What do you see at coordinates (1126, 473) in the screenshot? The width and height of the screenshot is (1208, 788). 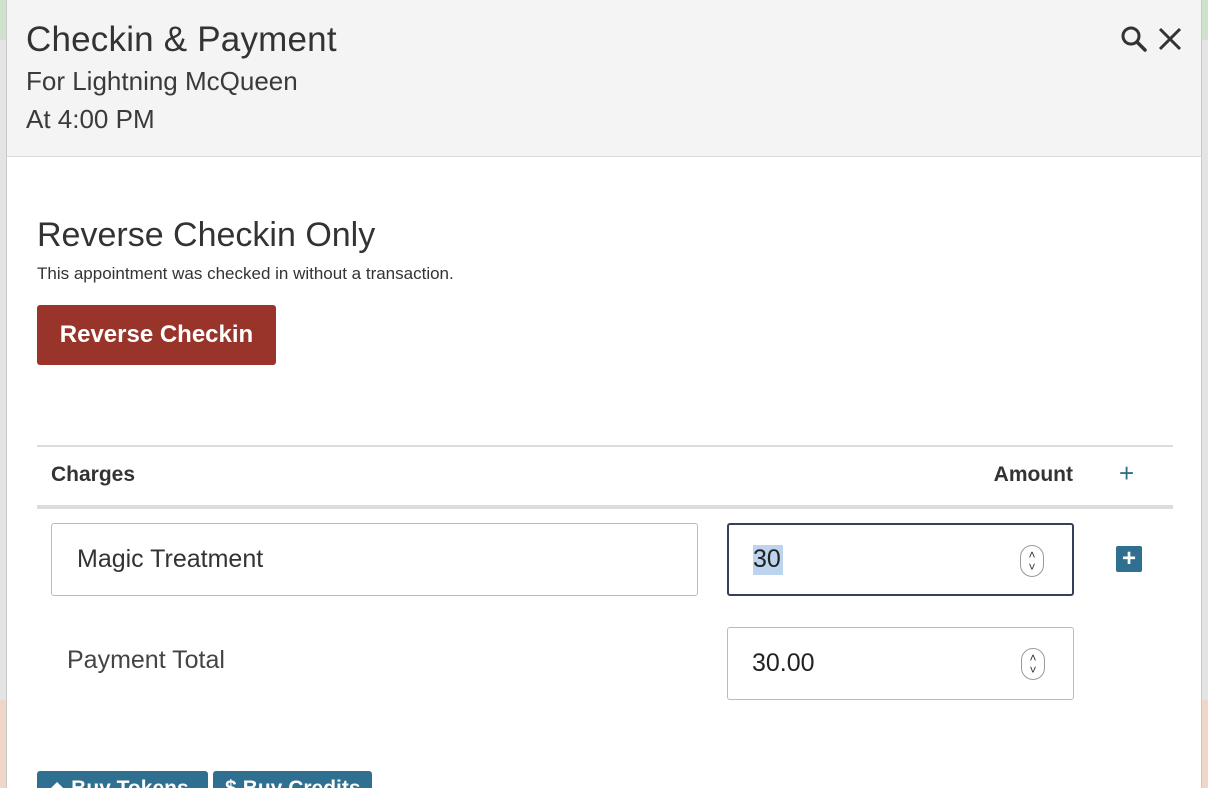 I see `add-charge-header-button: +` at bounding box center [1126, 473].